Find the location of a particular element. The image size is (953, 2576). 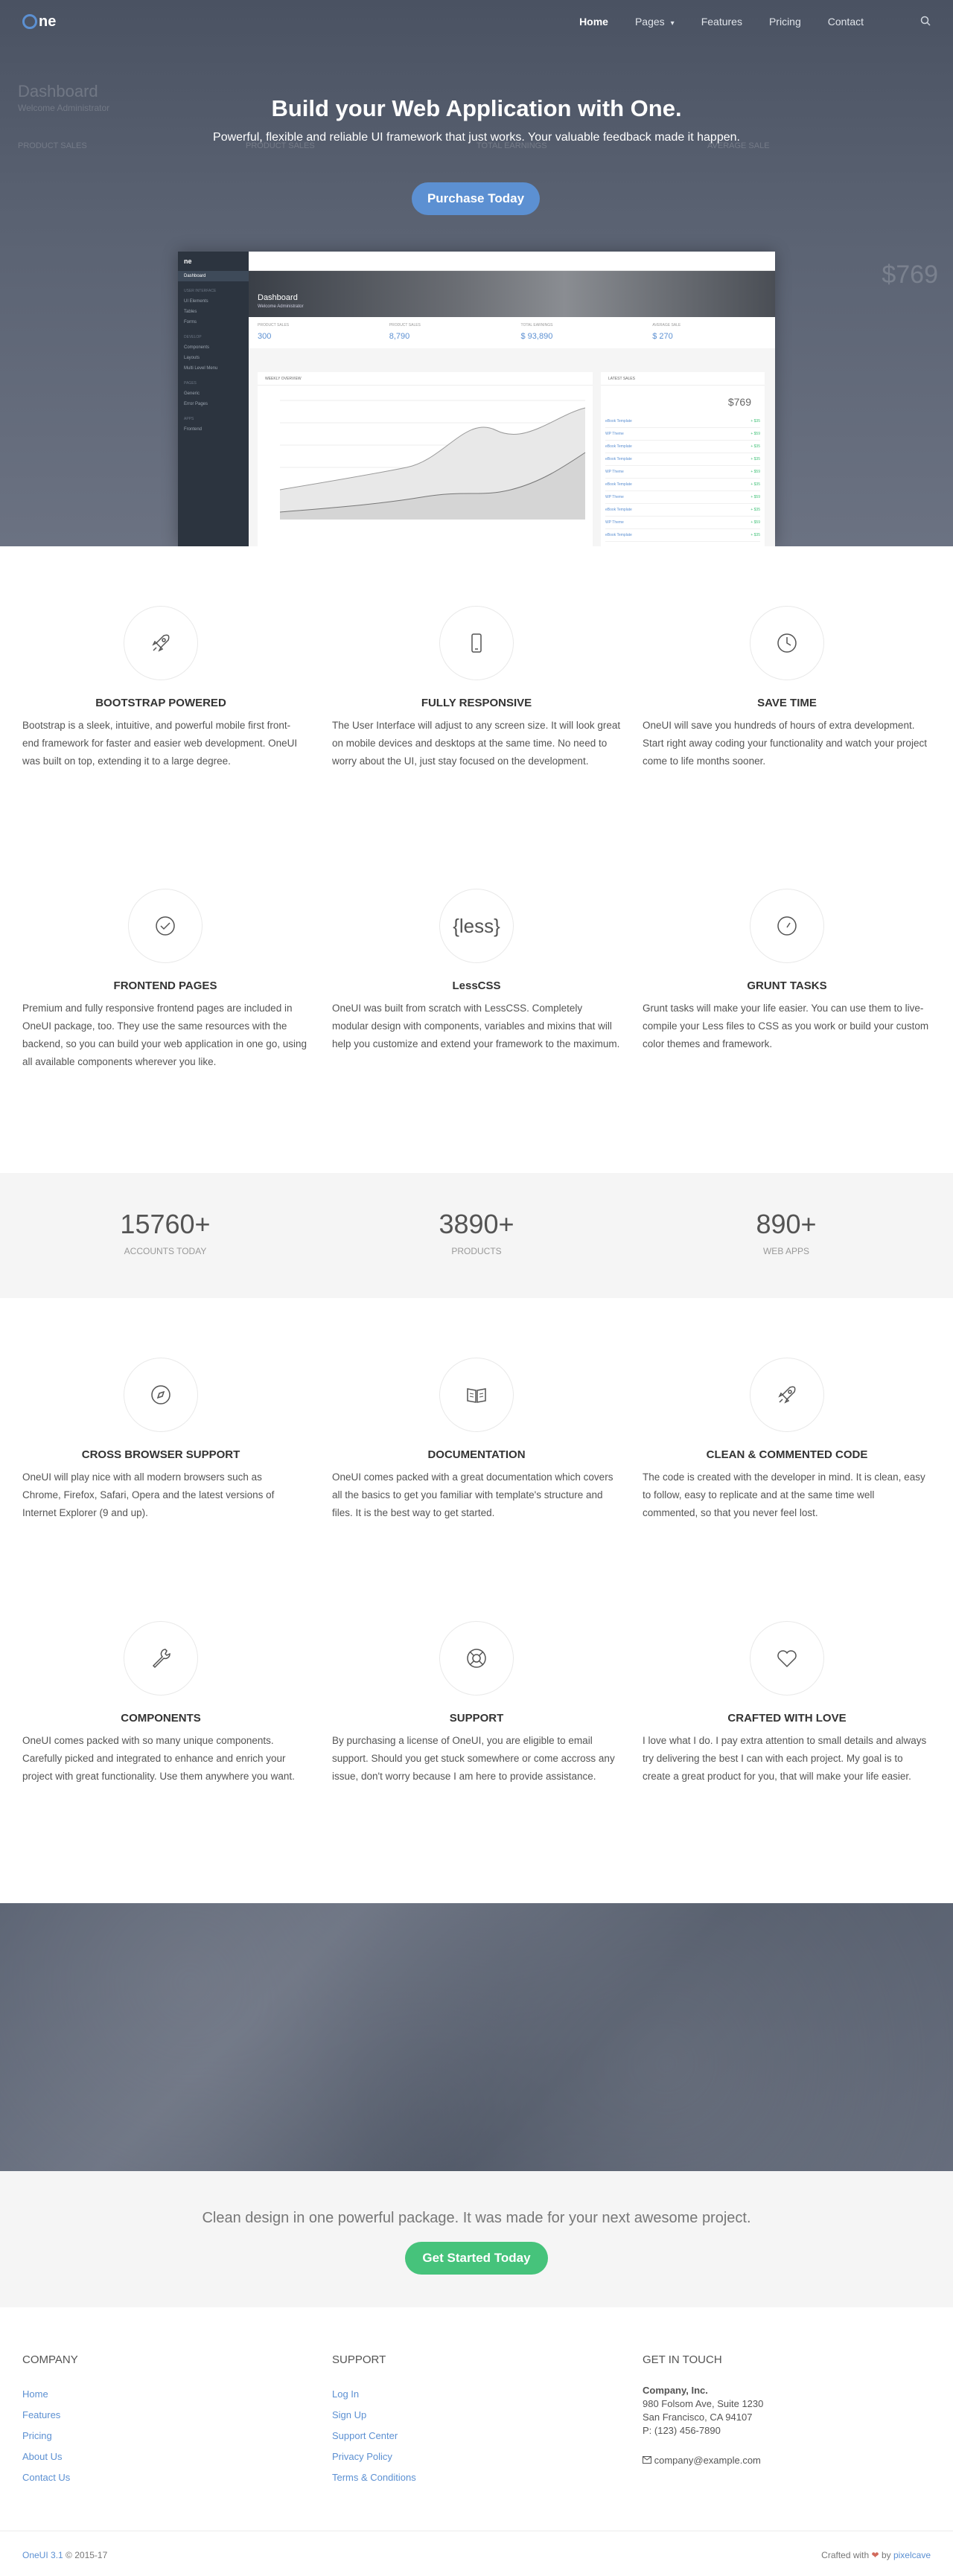

feature-title: FULLY RESPONSIVE is located at coordinates (476, 703).